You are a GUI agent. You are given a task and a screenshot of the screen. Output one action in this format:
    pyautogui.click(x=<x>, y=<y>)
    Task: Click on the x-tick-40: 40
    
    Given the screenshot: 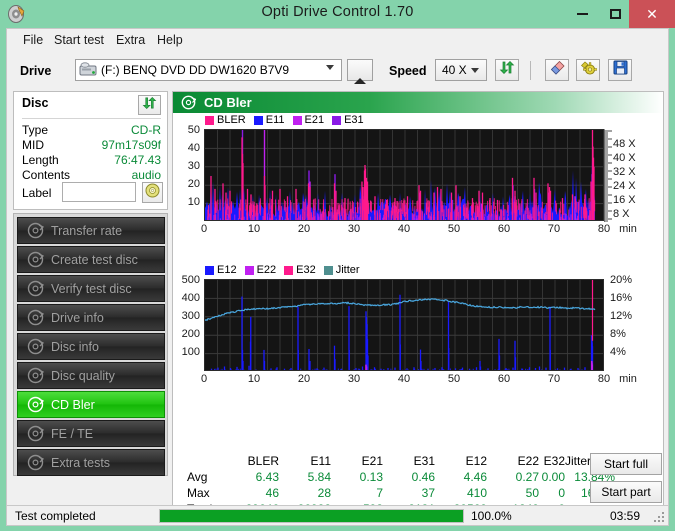 What is the action you would take?
    pyautogui.click(x=404, y=229)
    